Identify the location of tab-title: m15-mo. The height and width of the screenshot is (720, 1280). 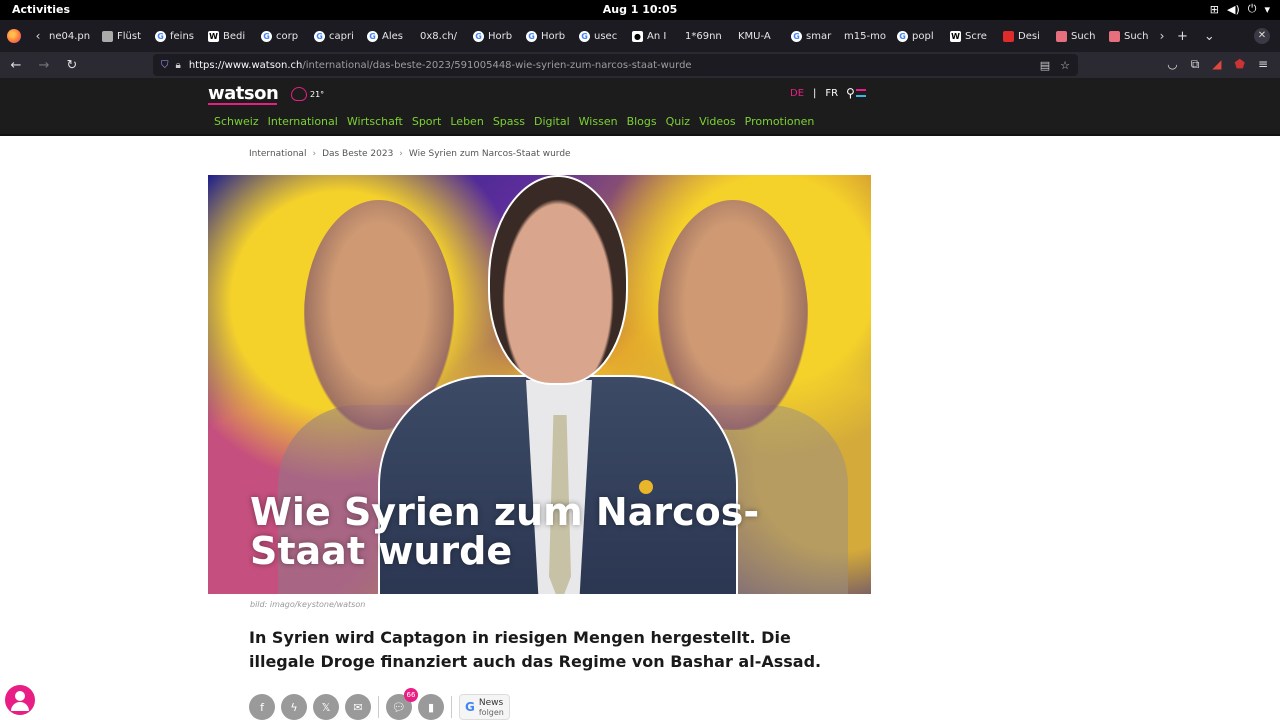
(865, 36).